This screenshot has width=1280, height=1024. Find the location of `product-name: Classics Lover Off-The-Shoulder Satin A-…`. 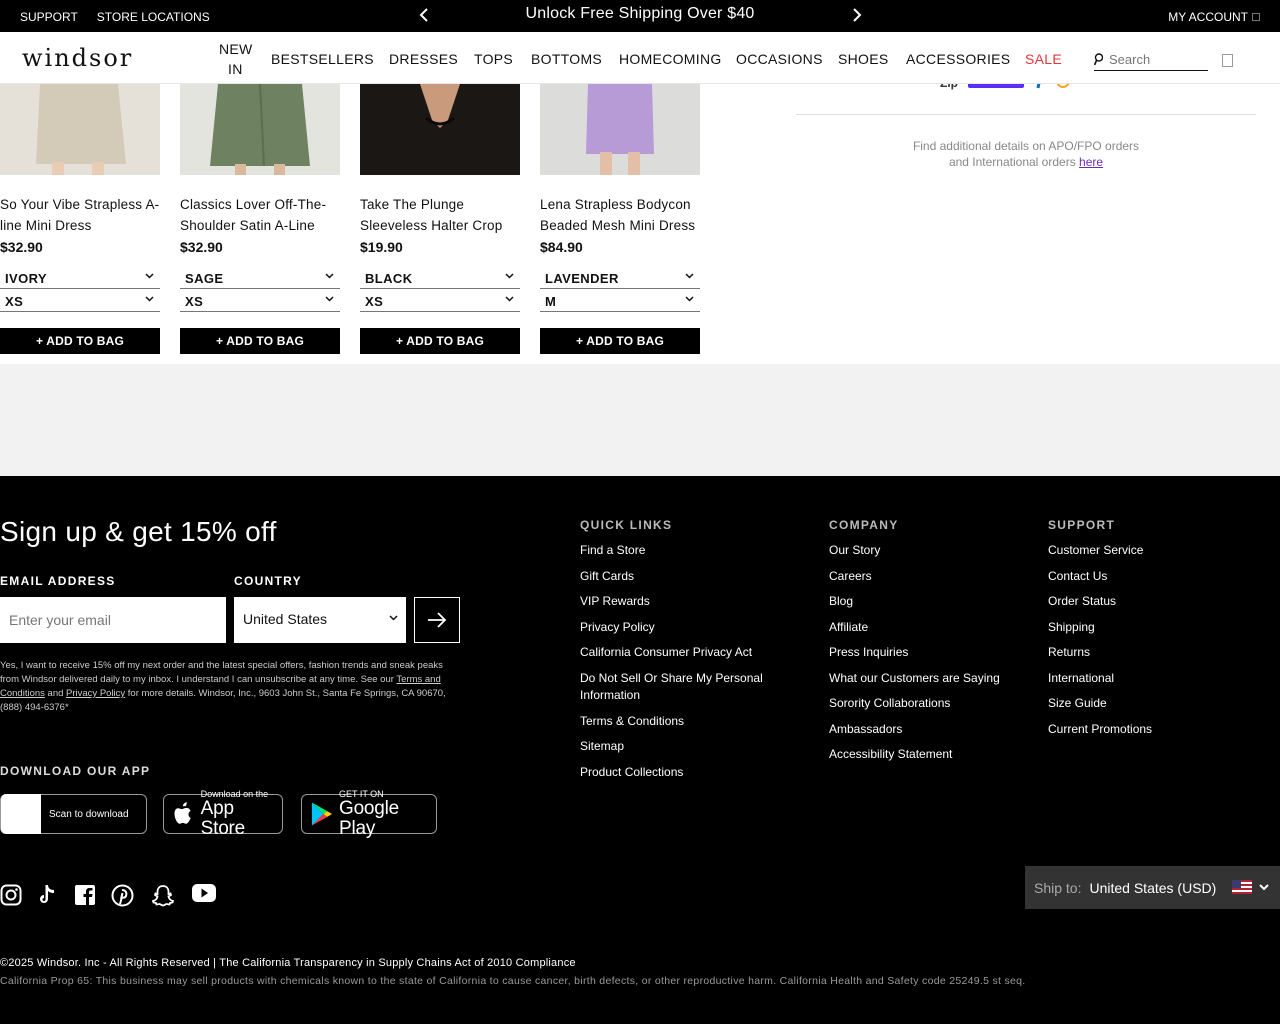

product-name: Classics Lover Off-The-Shoulder Satin A-… is located at coordinates (260, 215).